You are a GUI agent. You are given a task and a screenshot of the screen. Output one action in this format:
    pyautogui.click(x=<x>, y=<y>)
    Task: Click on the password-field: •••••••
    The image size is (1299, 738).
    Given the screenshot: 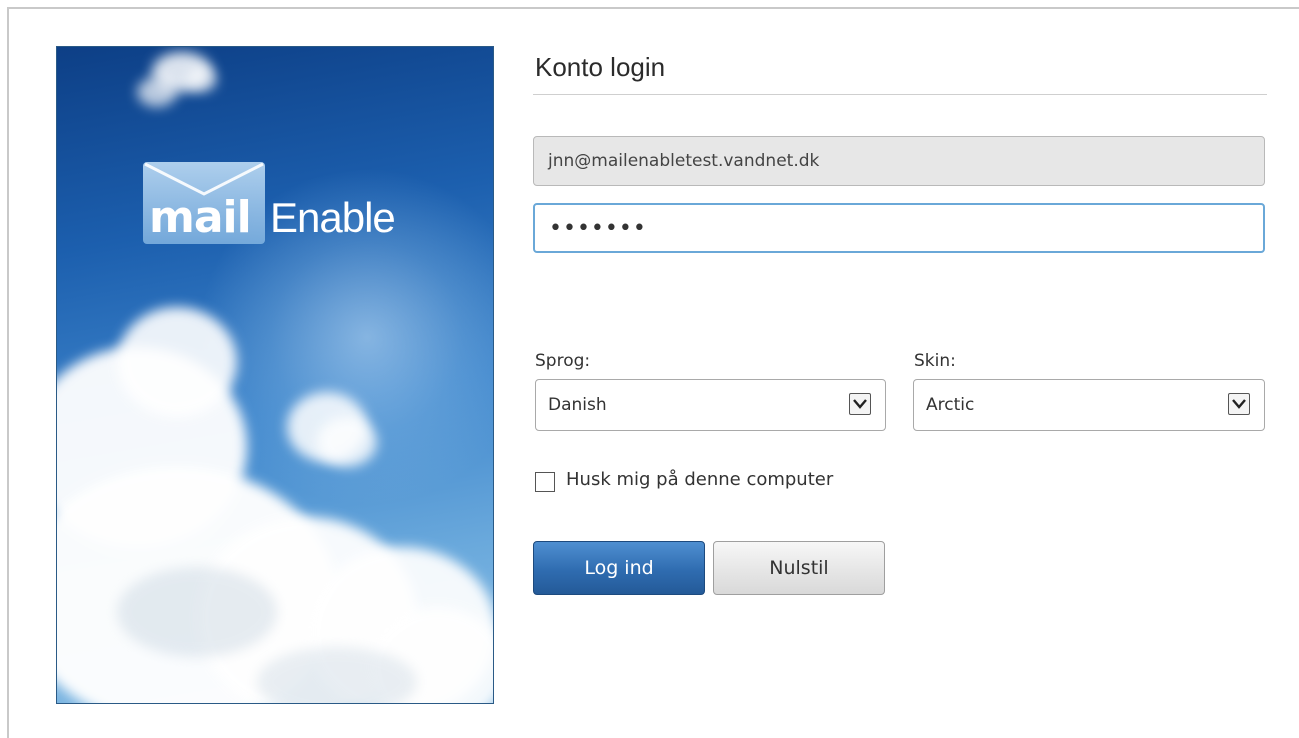 What is the action you would take?
    pyautogui.click(x=899, y=228)
    